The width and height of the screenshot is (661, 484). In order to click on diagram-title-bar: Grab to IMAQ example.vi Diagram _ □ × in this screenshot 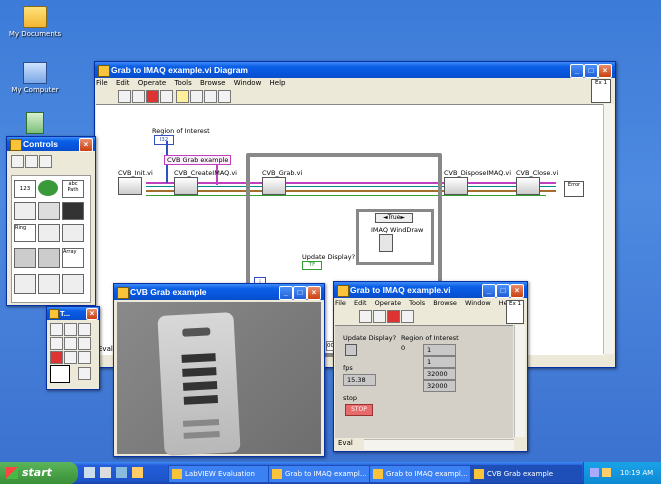, I will do `click(355, 70)`.